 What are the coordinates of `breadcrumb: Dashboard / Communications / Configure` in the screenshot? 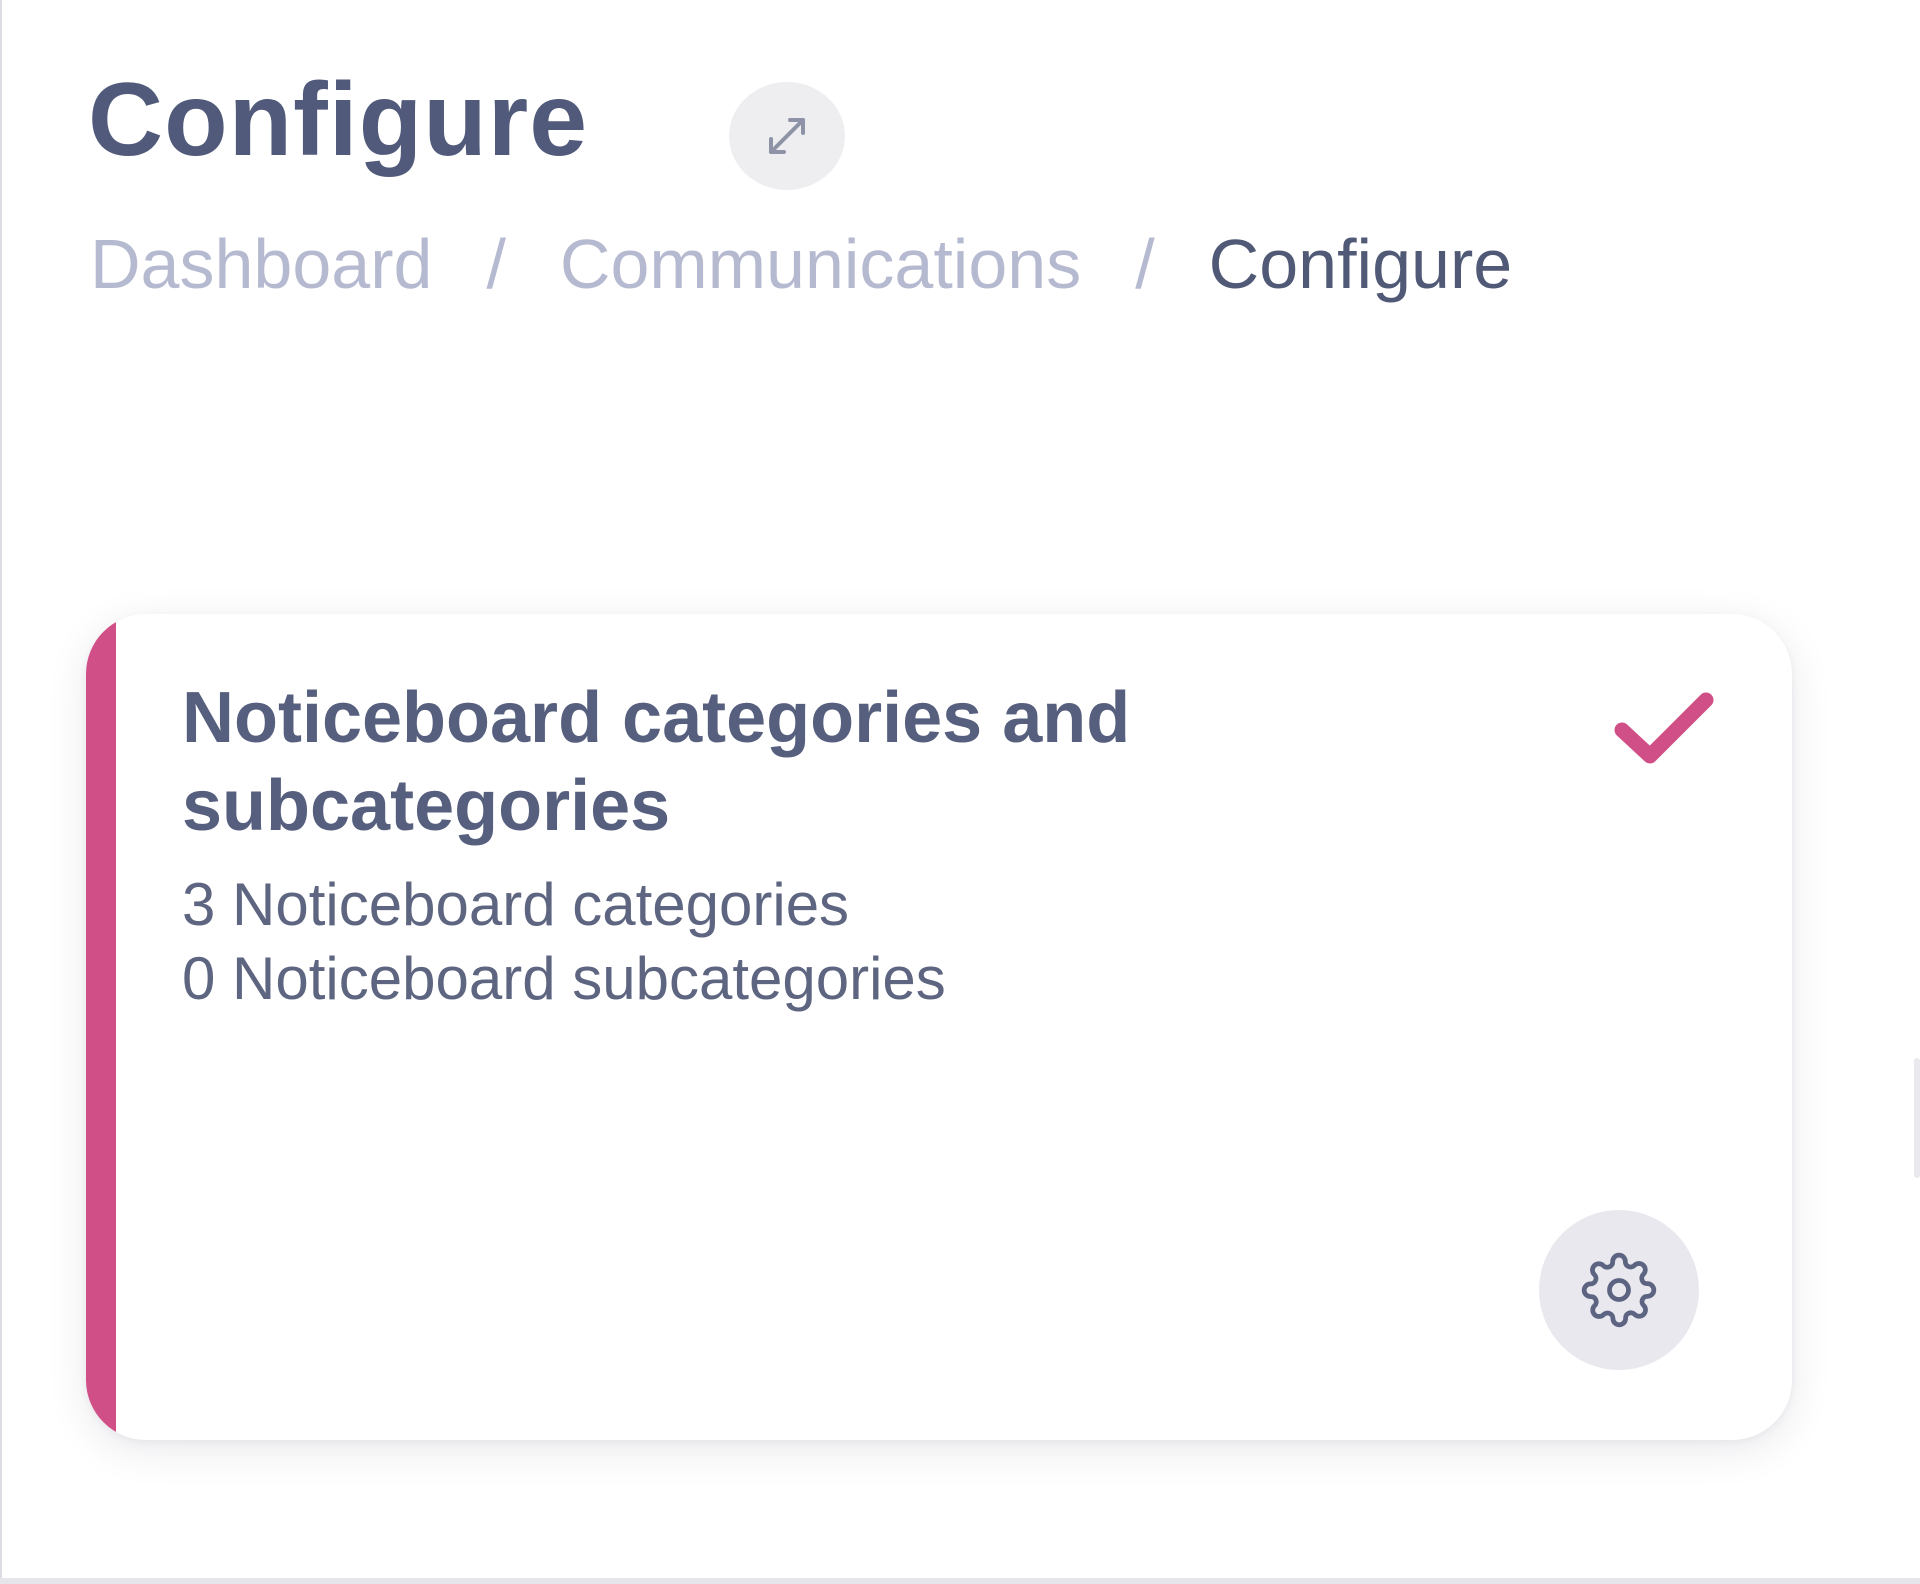 It's located at (801, 264).